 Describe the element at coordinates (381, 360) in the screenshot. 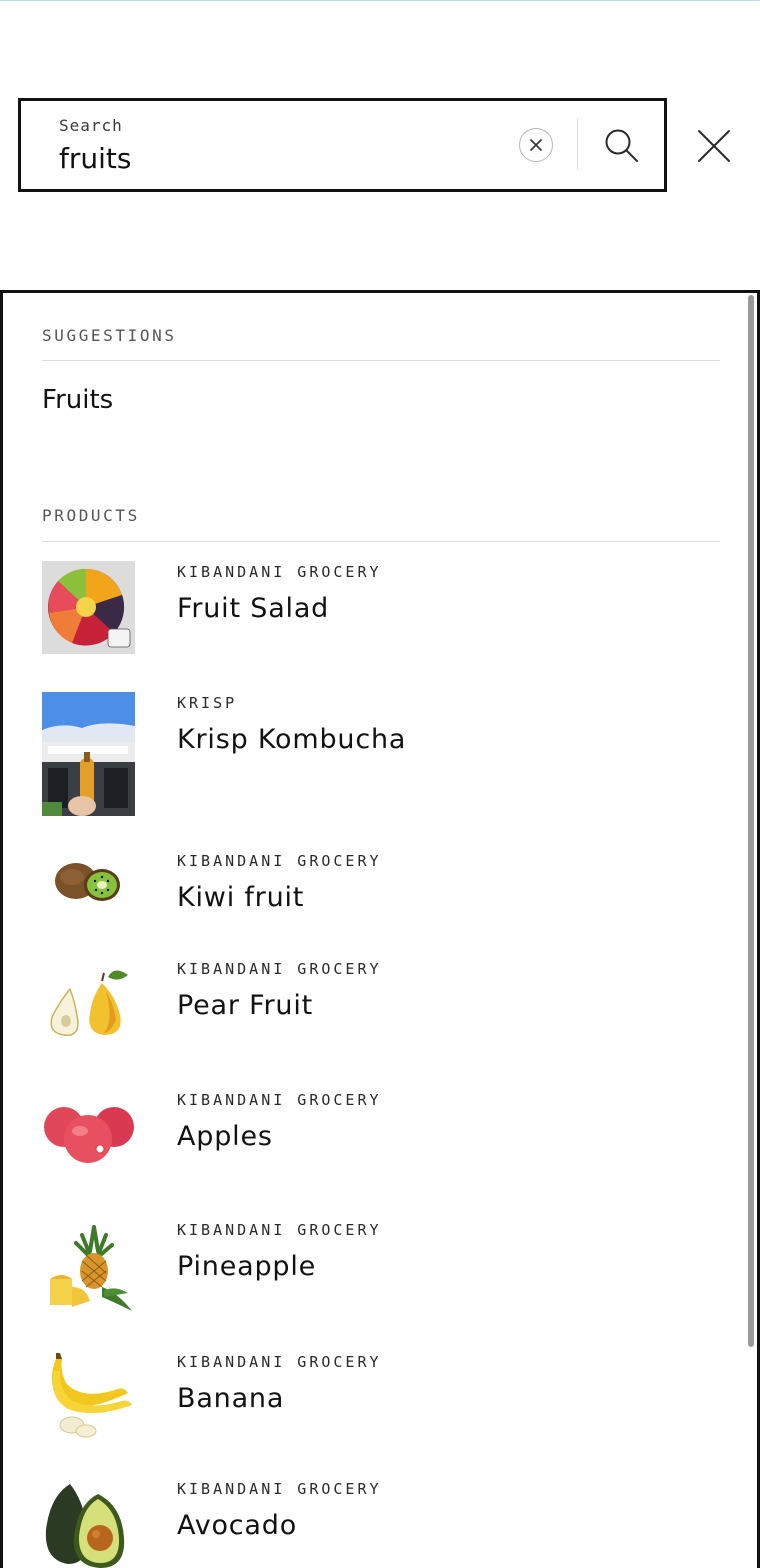

I see `suggestions-divider` at that location.